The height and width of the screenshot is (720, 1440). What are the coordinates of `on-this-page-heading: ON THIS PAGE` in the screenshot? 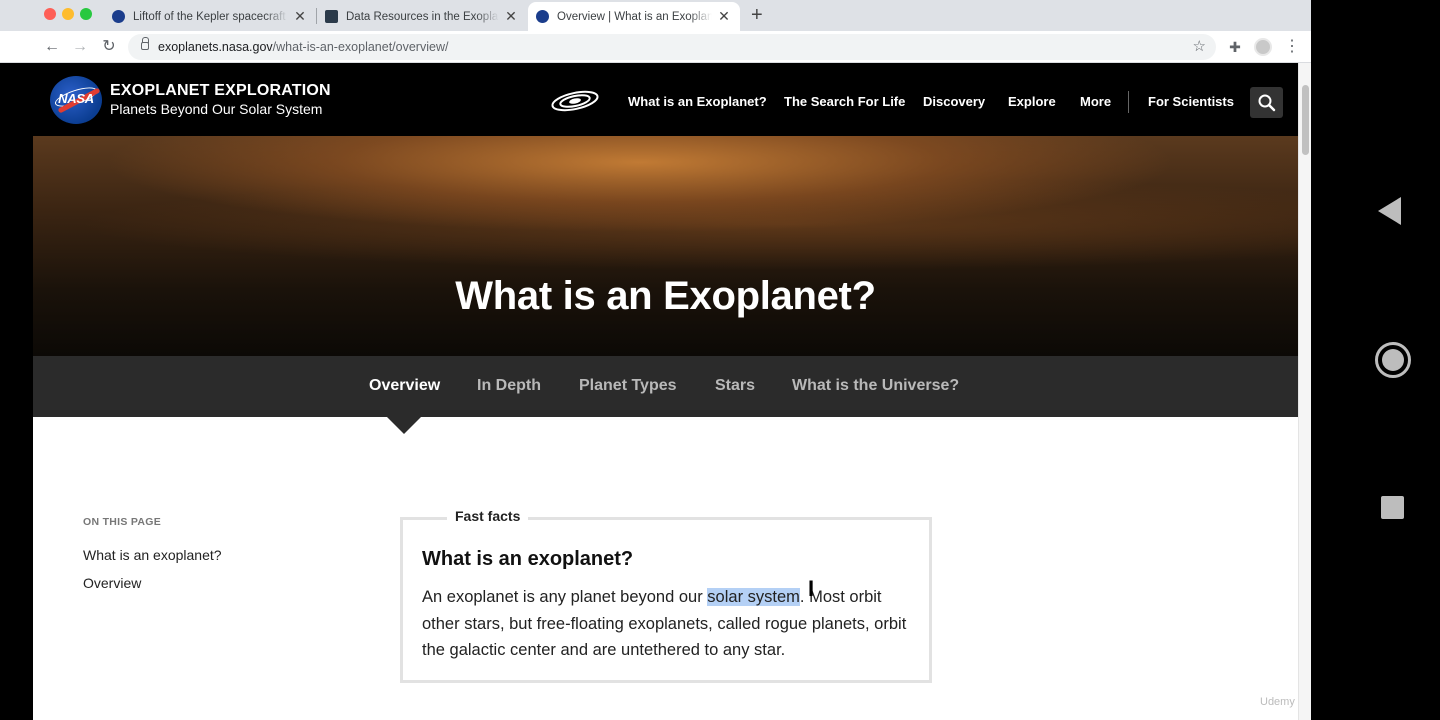 It's located at (122, 522).